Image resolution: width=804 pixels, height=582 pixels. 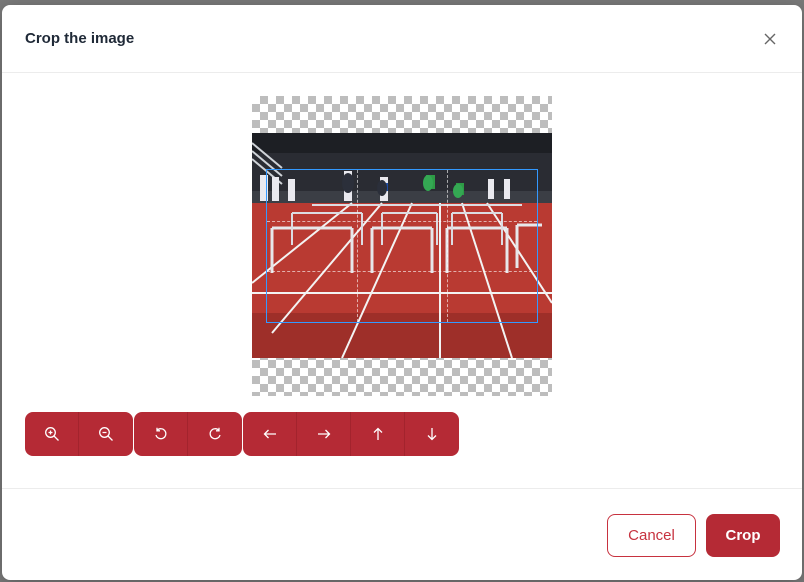 I want to click on close-icon, so click(x=770, y=38).